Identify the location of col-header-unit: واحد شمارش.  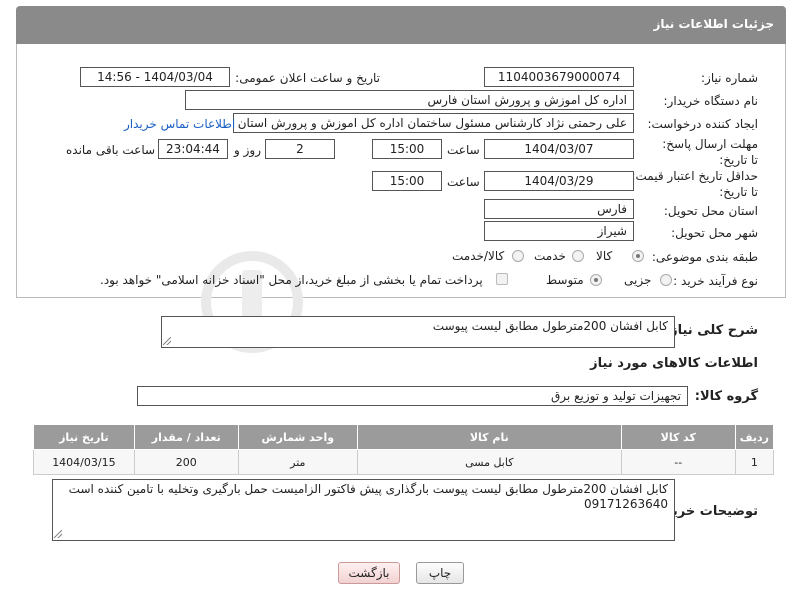
(297, 437).